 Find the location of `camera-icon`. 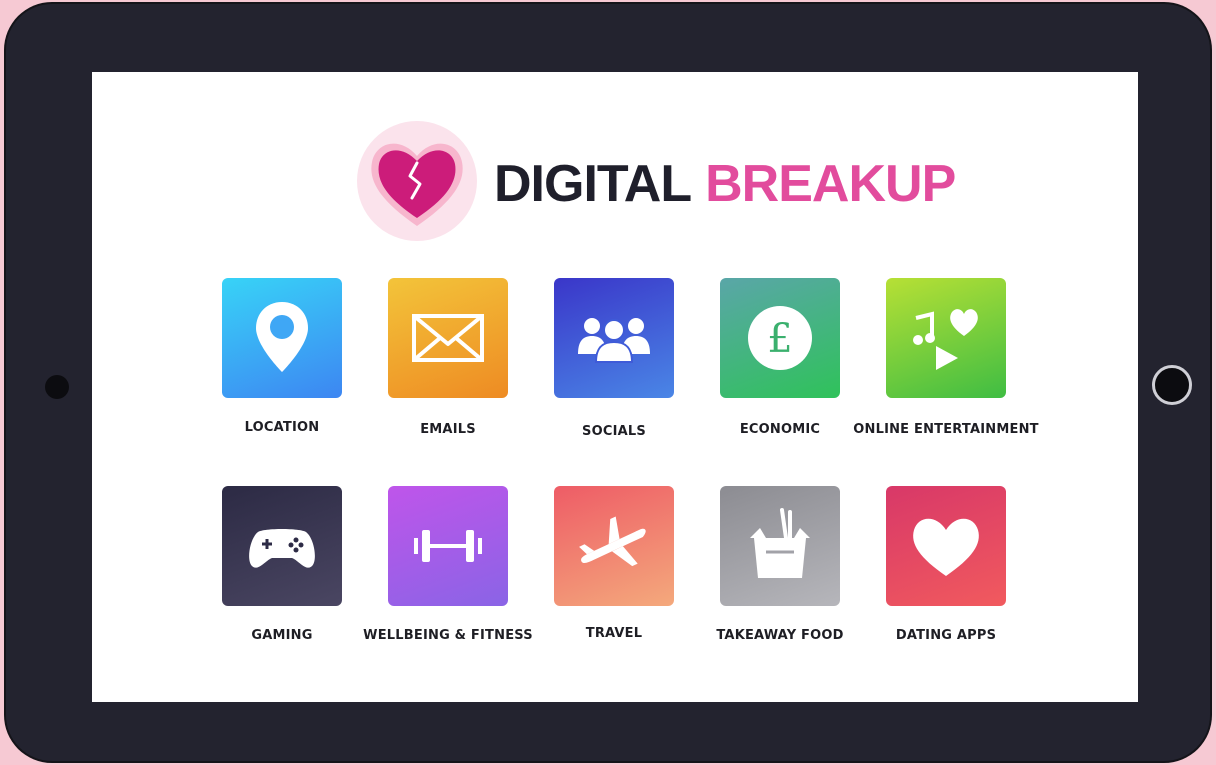

camera-icon is located at coordinates (57, 387).